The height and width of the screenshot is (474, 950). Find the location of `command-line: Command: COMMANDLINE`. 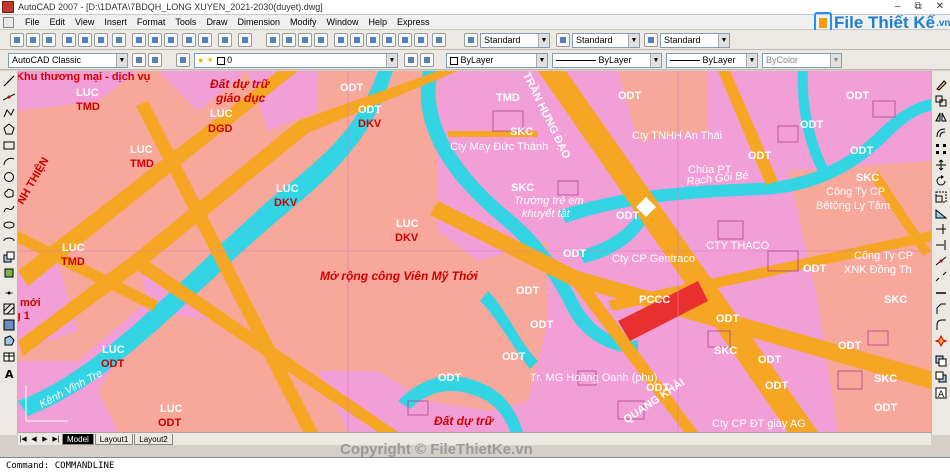

command-line: Command: COMMANDLINE is located at coordinates (475, 465).